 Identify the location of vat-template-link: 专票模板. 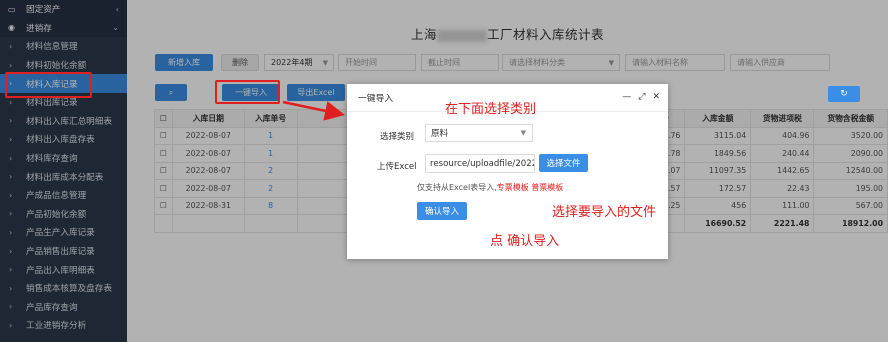
(513, 187).